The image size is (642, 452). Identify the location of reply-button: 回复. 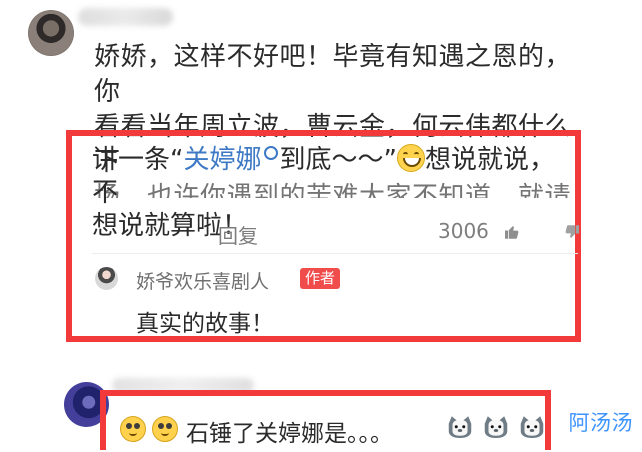
(238, 234).